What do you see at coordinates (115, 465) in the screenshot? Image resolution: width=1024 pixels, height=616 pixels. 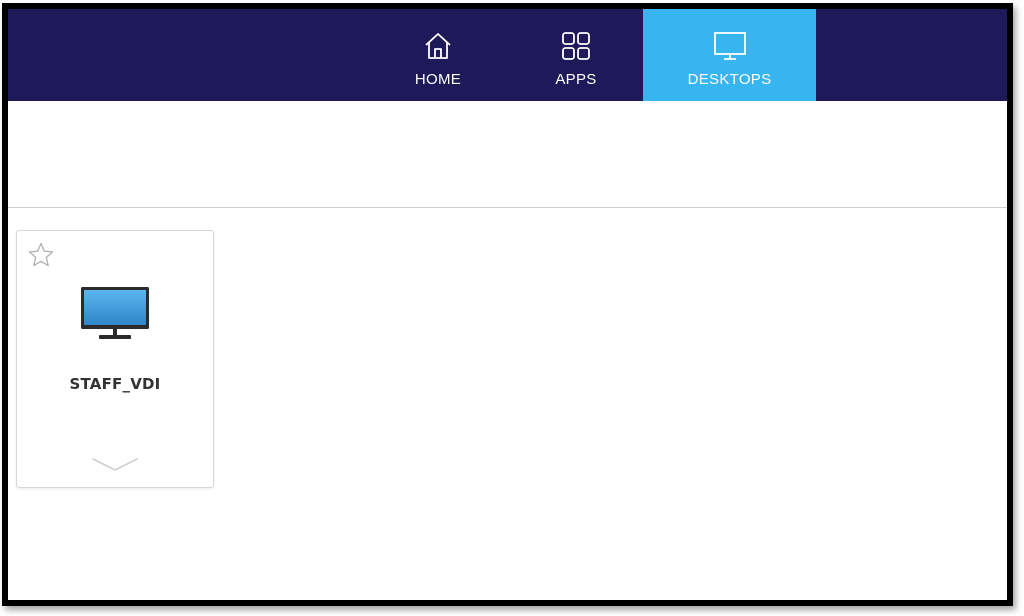 I see `chevron-down-icon` at bounding box center [115, 465].